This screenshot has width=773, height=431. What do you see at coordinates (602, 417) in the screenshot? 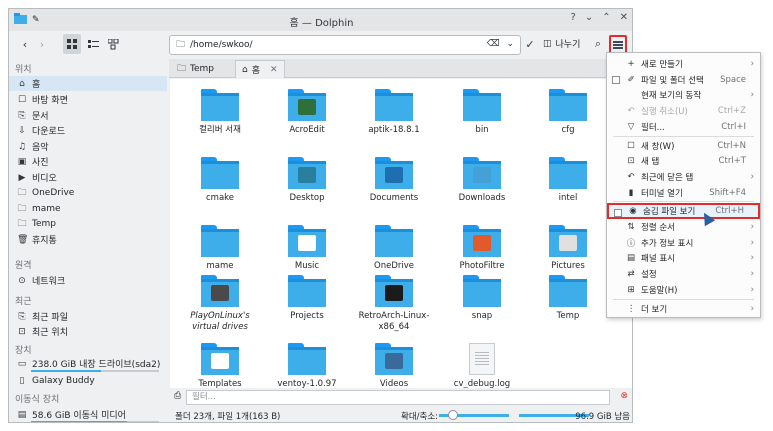
I see `free-space-label: 96.9 GiB 남음` at bounding box center [602, 417].